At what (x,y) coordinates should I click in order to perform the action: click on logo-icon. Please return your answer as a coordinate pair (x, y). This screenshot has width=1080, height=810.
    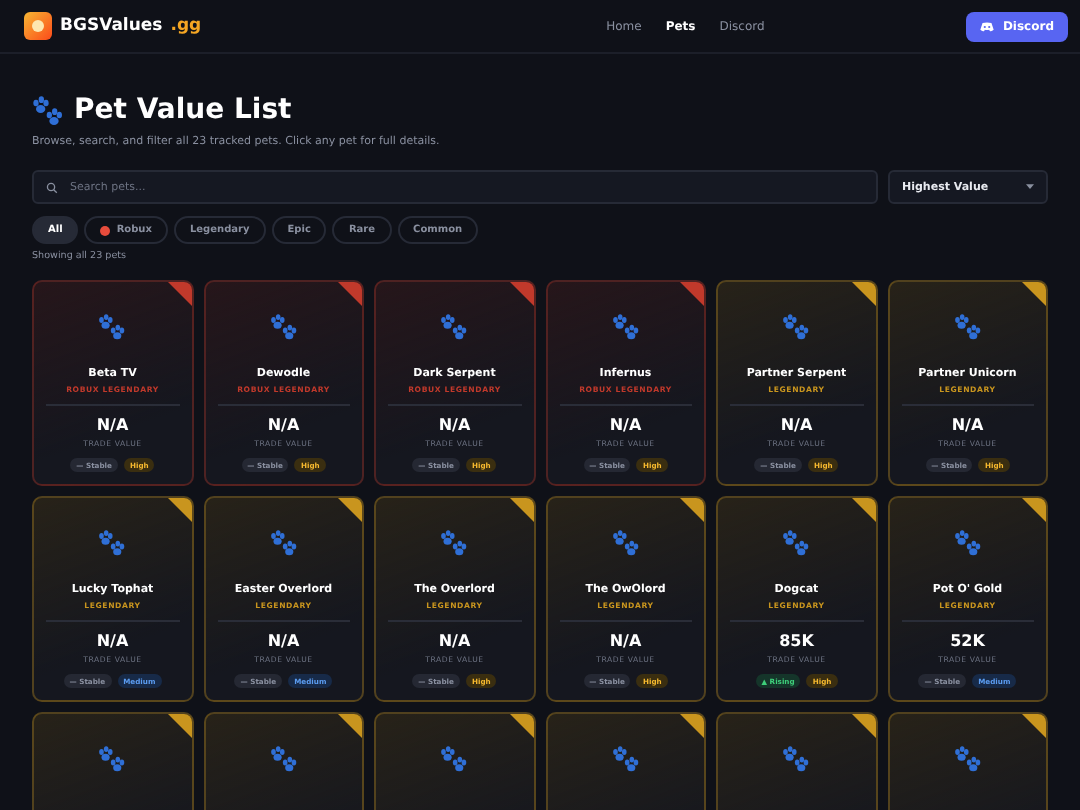
    Looking at the image, I should click on (38, 26).